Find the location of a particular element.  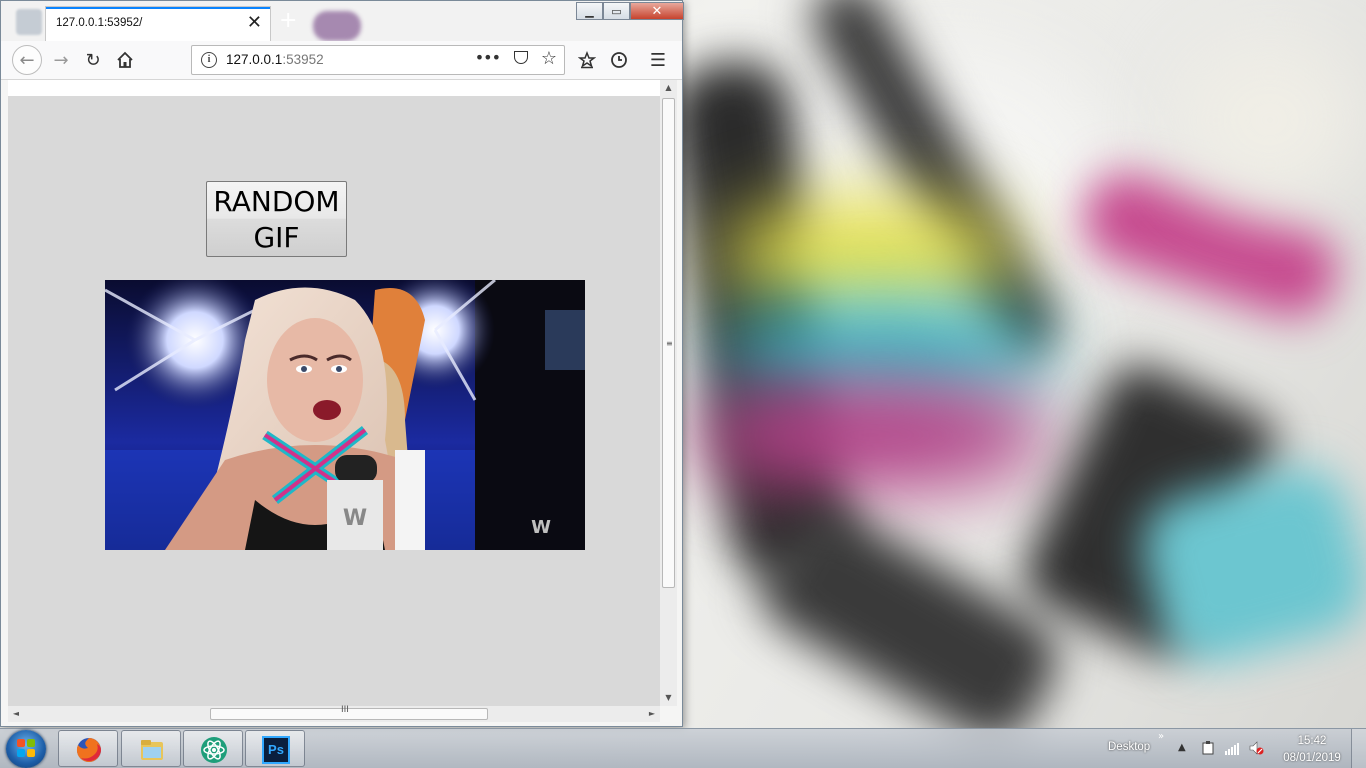

back-button: ← is located at coordinates (27, 60).